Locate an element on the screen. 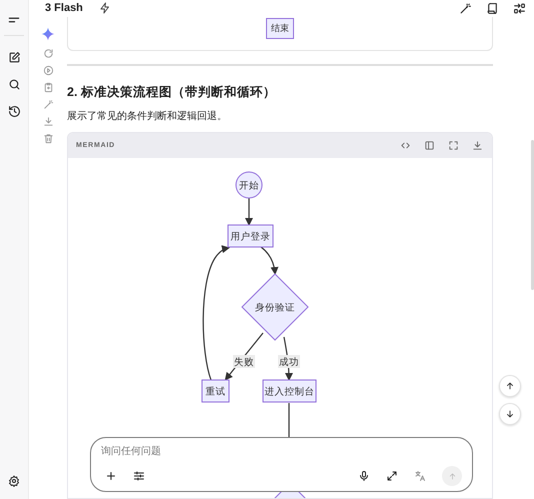  edge-label: 成功 is located at coordinates (289, 361).